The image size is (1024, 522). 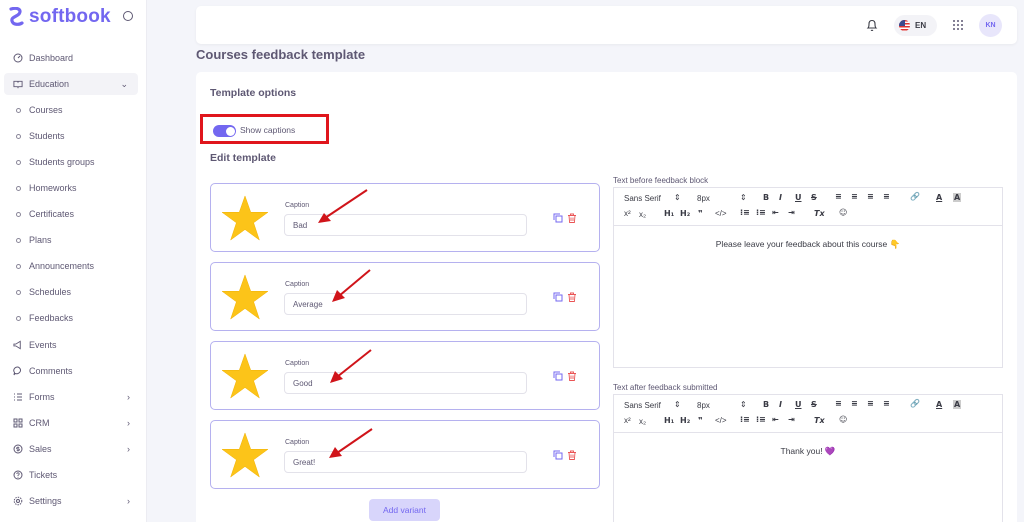 What do you see at coordinates (808, 445) in the screenshot?
I see `text-after-content: Thank you! 💜` at bounding box center [808, 445].